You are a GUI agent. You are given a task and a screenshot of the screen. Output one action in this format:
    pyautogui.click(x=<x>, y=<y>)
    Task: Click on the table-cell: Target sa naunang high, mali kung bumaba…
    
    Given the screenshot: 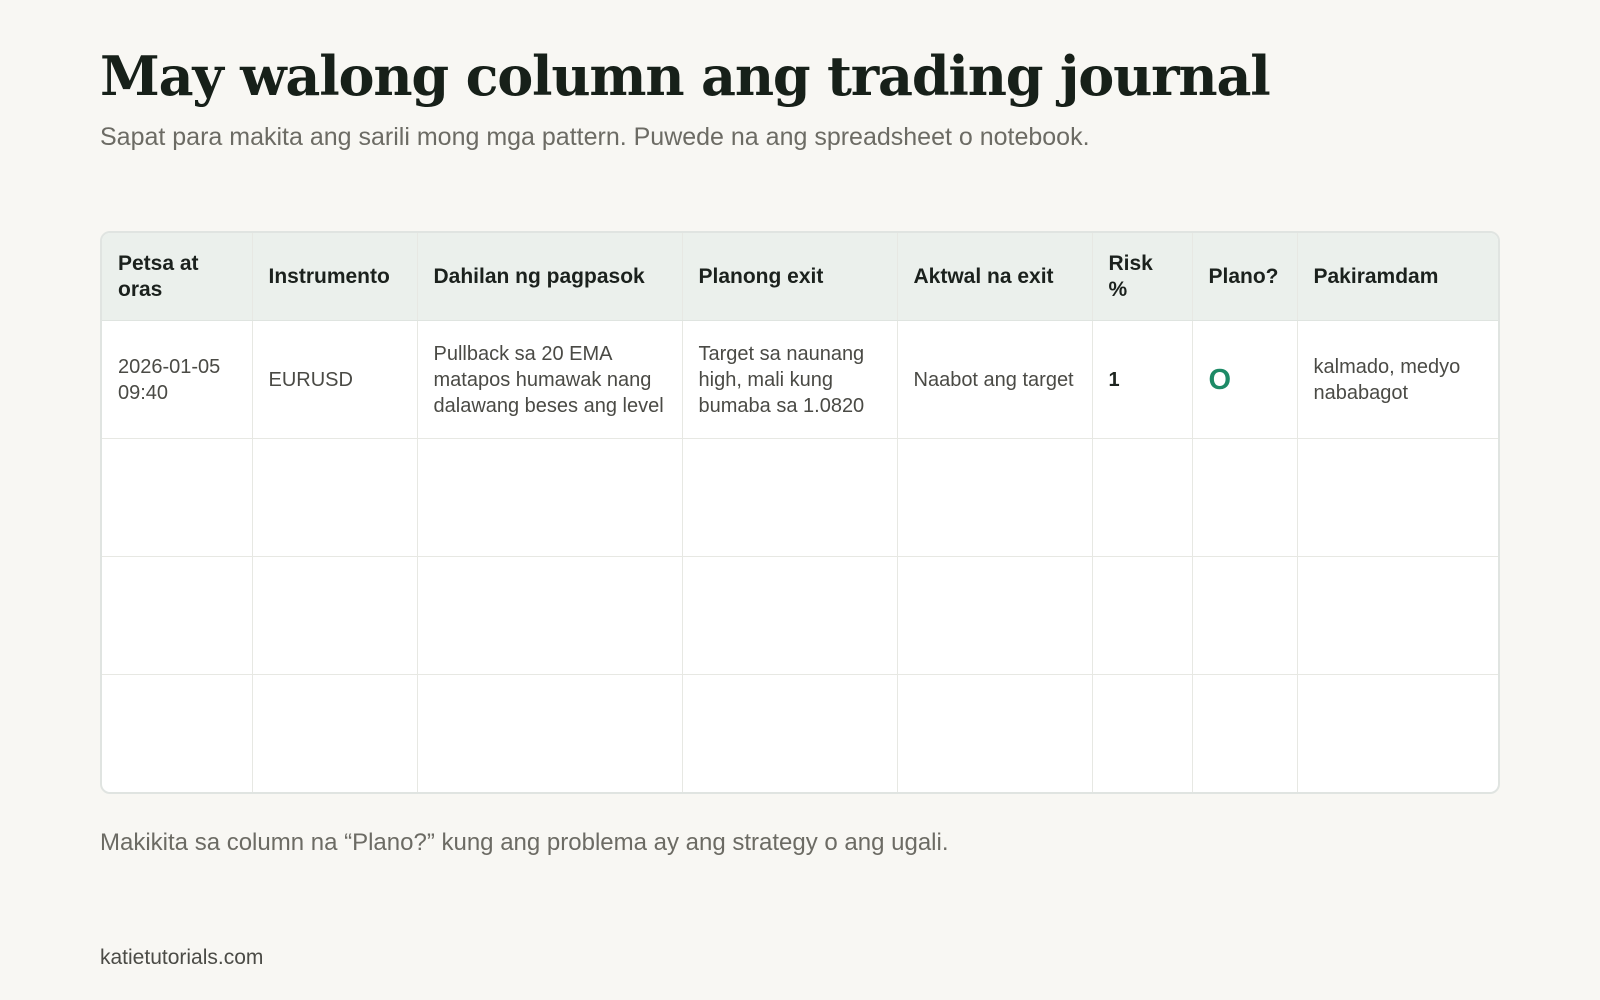 What is the action you would take?
    pyautogui.click(x=790, y=379)
    